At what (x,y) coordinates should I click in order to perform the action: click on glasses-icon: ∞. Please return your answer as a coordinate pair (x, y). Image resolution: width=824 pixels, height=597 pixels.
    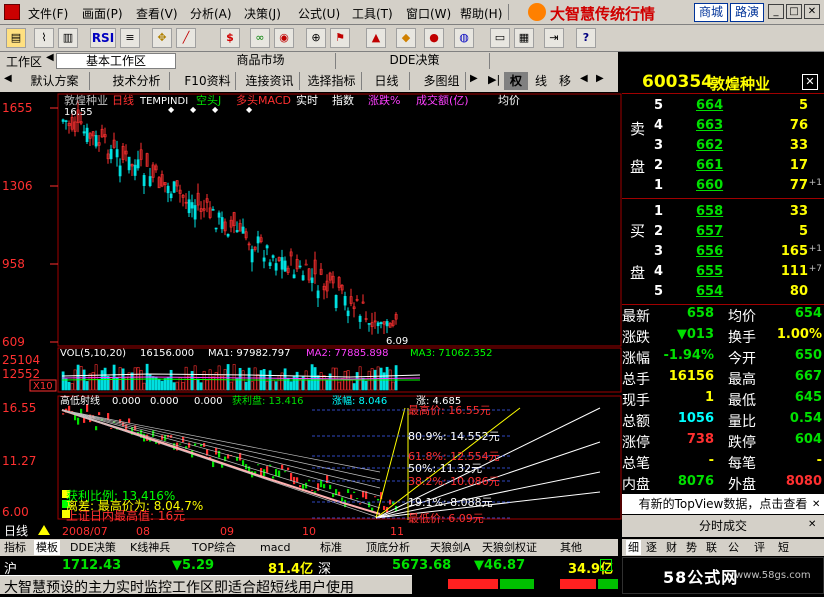
    Looking at the image, I should click on (260, 38).